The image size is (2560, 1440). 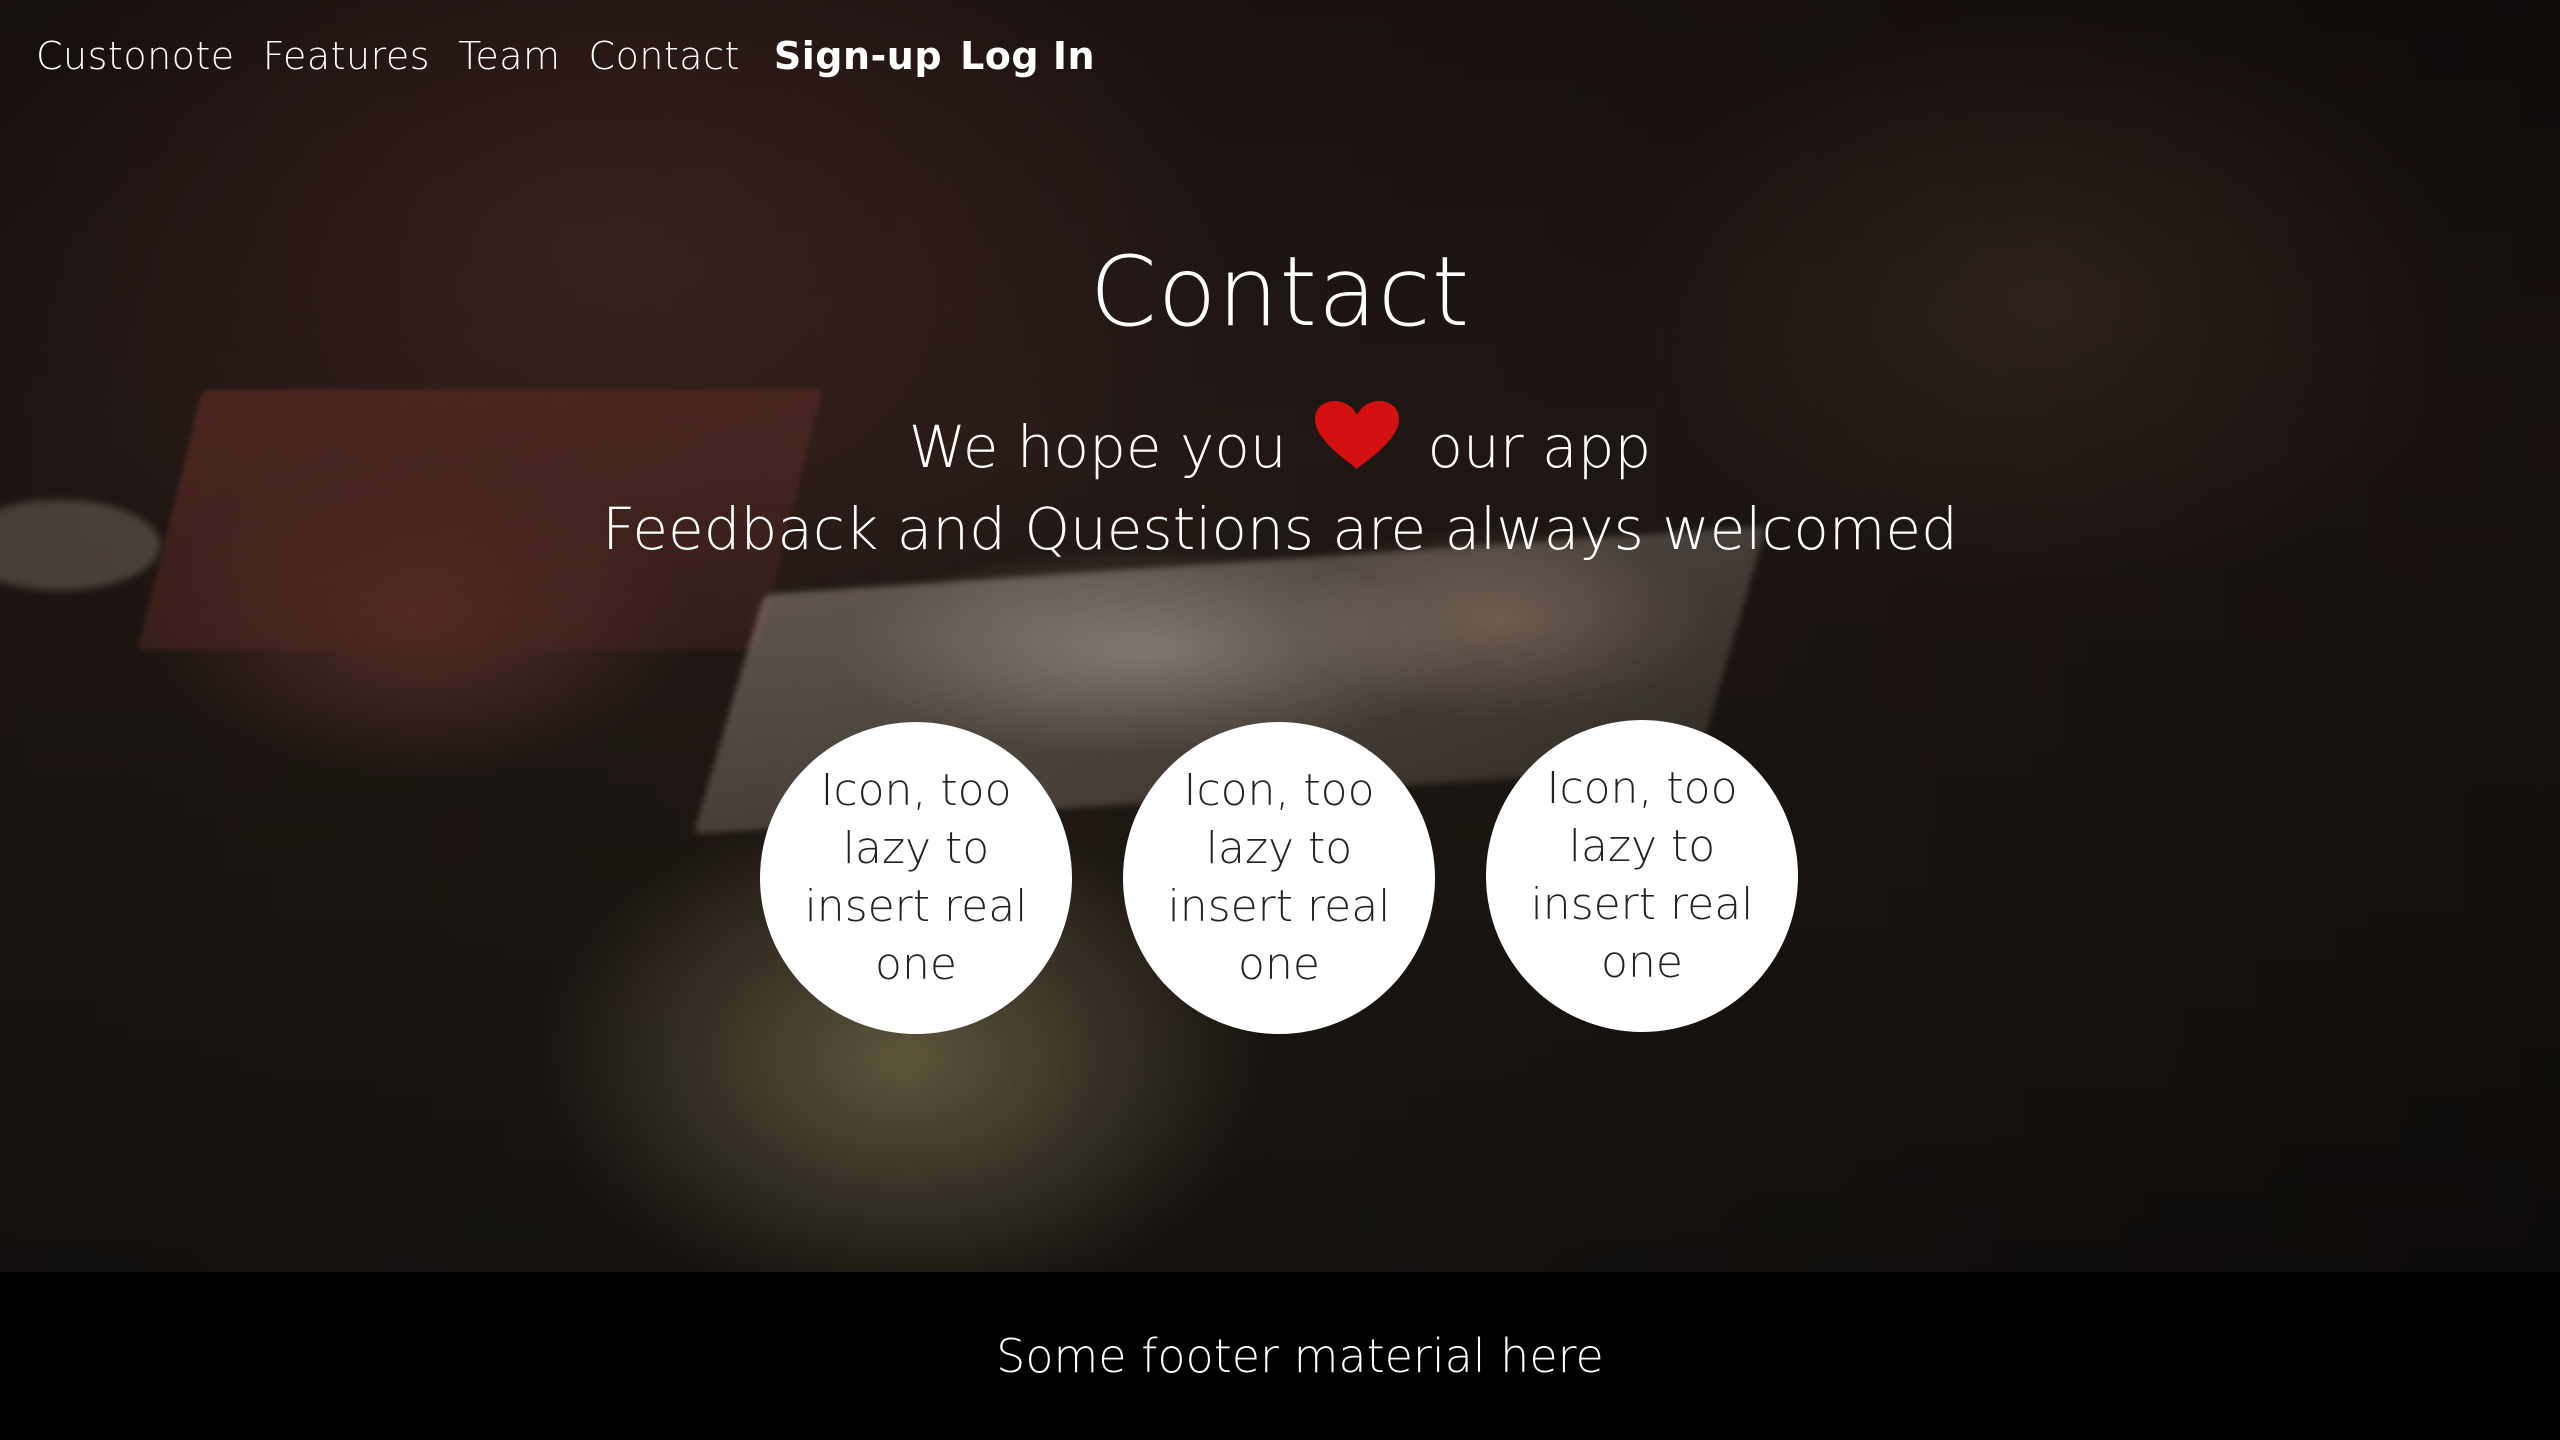 I want to click on contact-icon-circle-3: Icon, too lazy to insert real one, so click(x=1642, y=876).